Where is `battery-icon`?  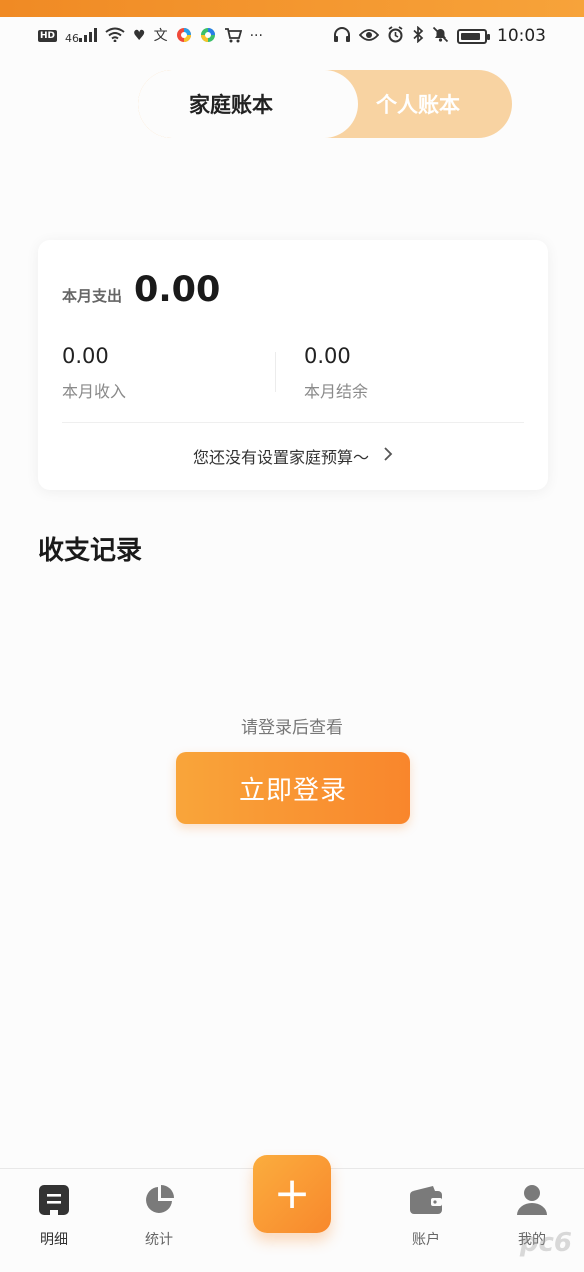 battery-icon is located at coordinates (473, 36).